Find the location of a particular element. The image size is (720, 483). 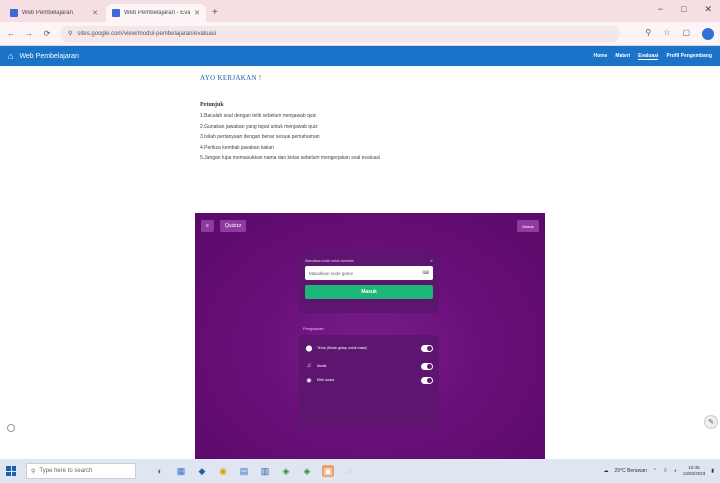

bookmark-star-icon: ☆ is located at coordinates (666, 34).